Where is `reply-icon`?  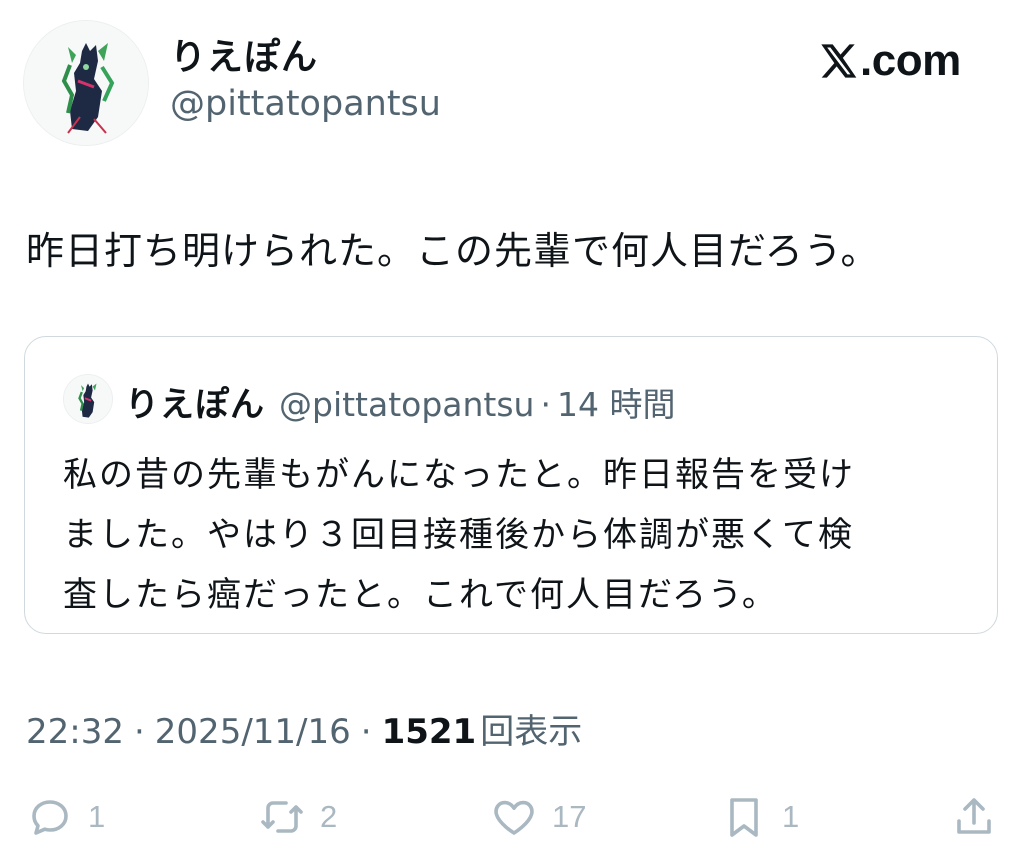 reply-icon is located at coordinates (50, 817).